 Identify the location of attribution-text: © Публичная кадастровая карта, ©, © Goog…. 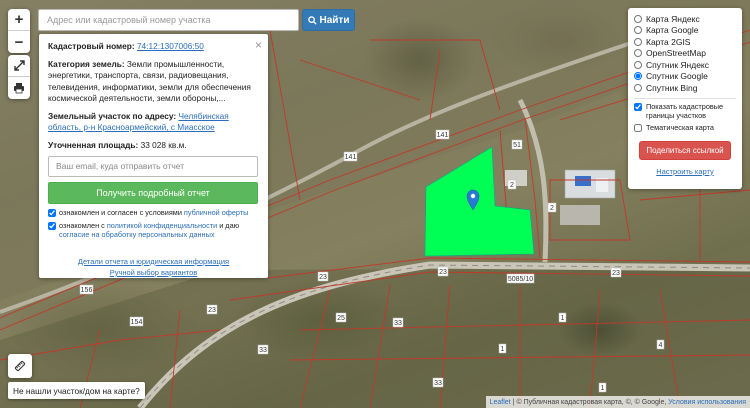
(591, 402).